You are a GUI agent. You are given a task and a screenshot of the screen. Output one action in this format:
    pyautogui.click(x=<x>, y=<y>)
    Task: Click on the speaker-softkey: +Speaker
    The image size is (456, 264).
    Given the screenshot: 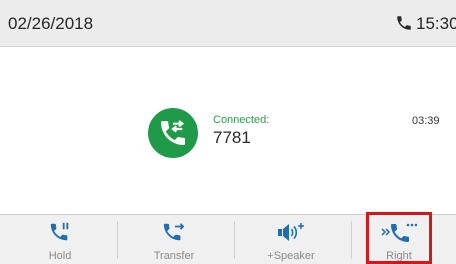 What is the action you would take?
    pyautogui.click(x=291, y=239)
    